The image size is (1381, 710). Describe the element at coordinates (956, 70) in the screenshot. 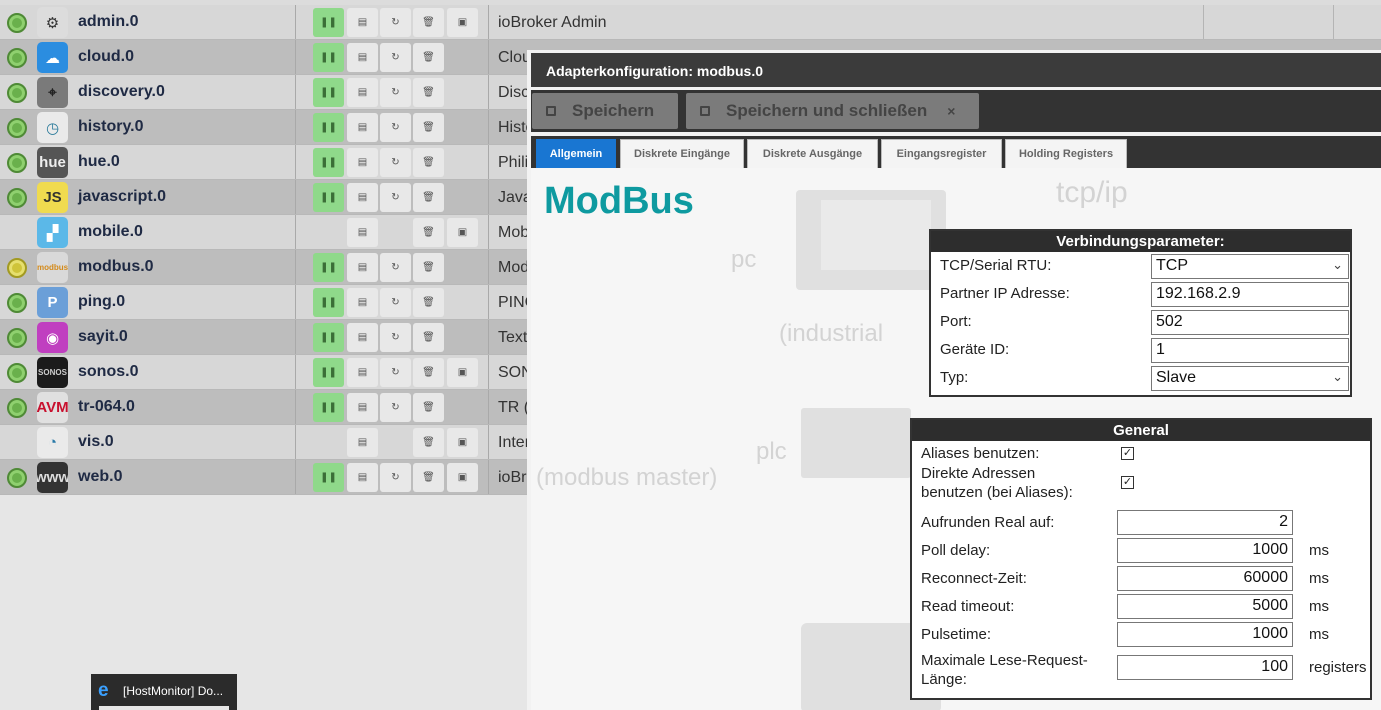

I see `dialog-title: Adapterkonfiguration: modbus.0` at that location.